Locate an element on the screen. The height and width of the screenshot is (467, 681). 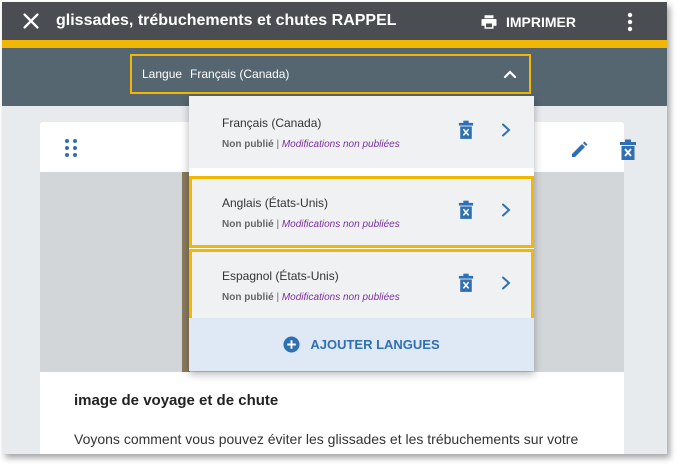
content-heading: image de voyage et de chute is located at coordinates (176, 400).